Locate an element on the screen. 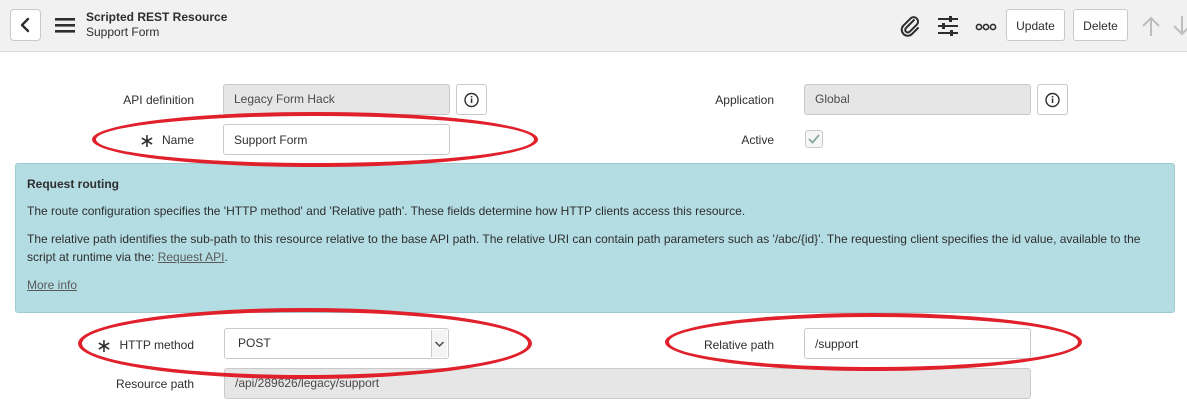 Image resolution: width=1187 pixels, height=407 pixels. name-input is located at coordinates (336, 139).